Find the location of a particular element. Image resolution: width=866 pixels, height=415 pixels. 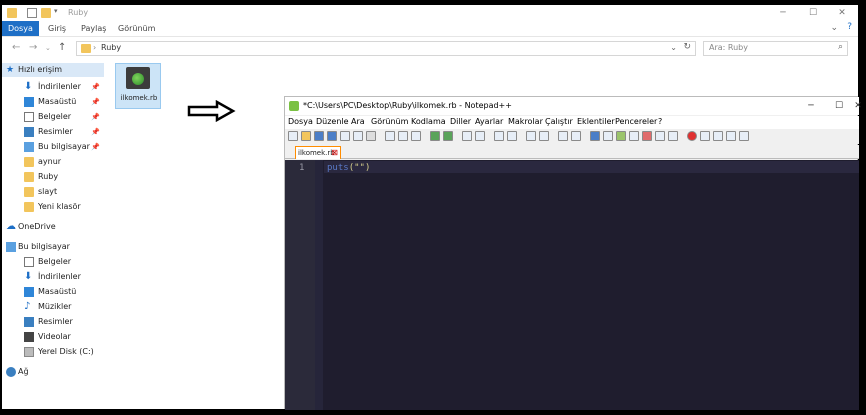

close-file-icon is located at coordinates (345, 136).